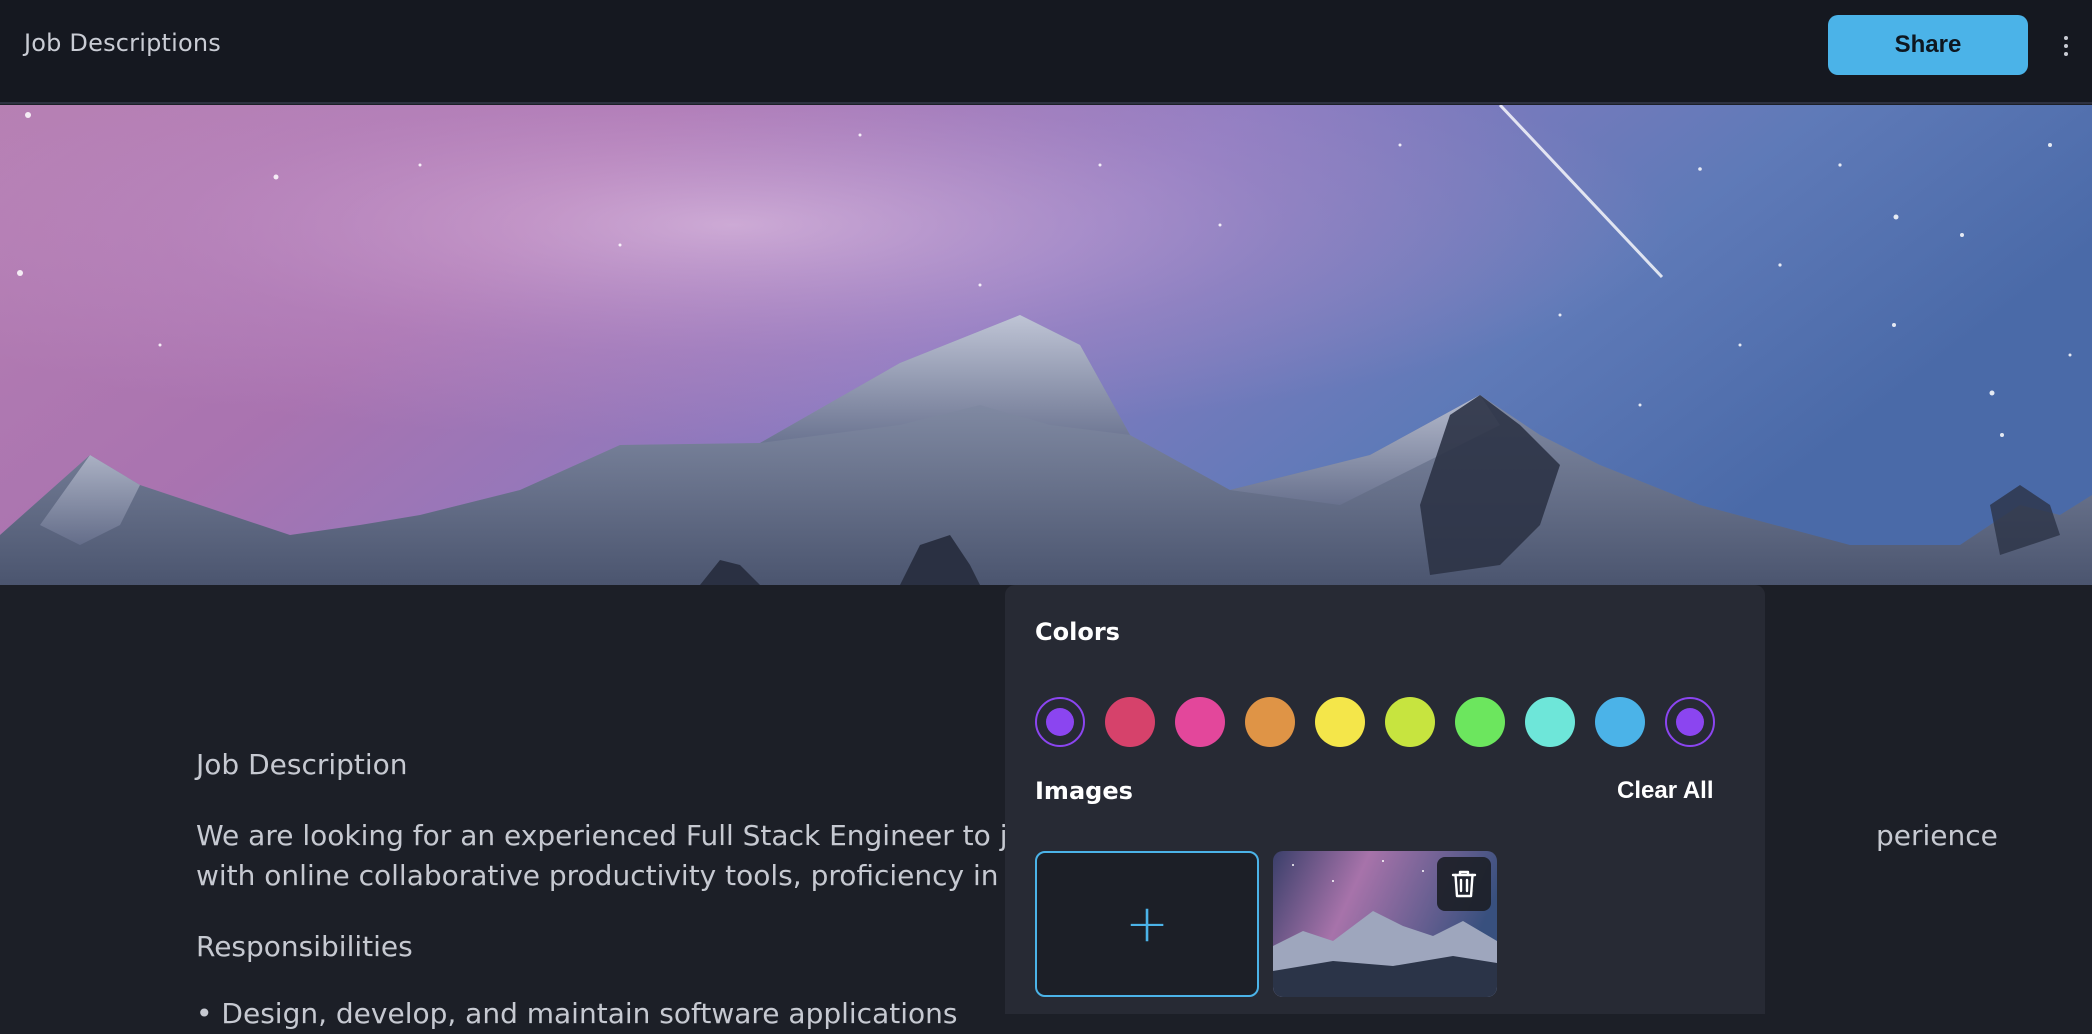  What do you see at coordinates (1928, 45) in the screenshot?
I see `share-button: Share` at bounding box center [1928, 45].